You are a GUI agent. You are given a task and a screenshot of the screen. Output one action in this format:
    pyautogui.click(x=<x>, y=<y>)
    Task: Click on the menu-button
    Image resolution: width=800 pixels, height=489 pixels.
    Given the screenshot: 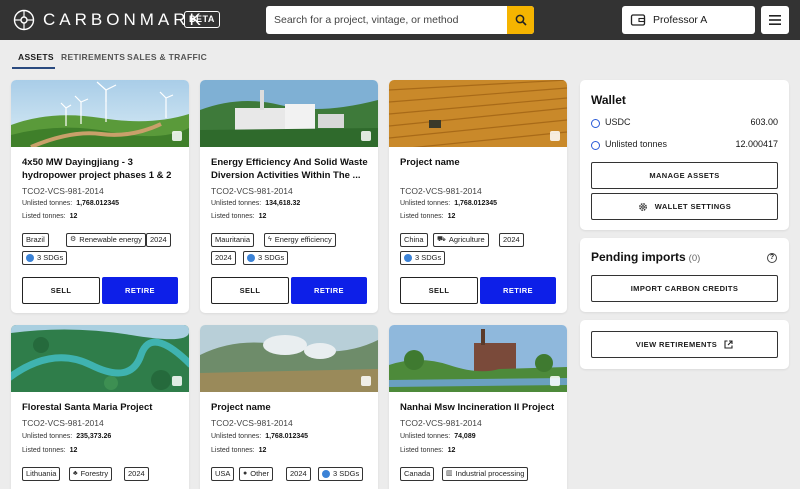 What is the action you would take?
    pyautogui.click(x=775, y=20)
    